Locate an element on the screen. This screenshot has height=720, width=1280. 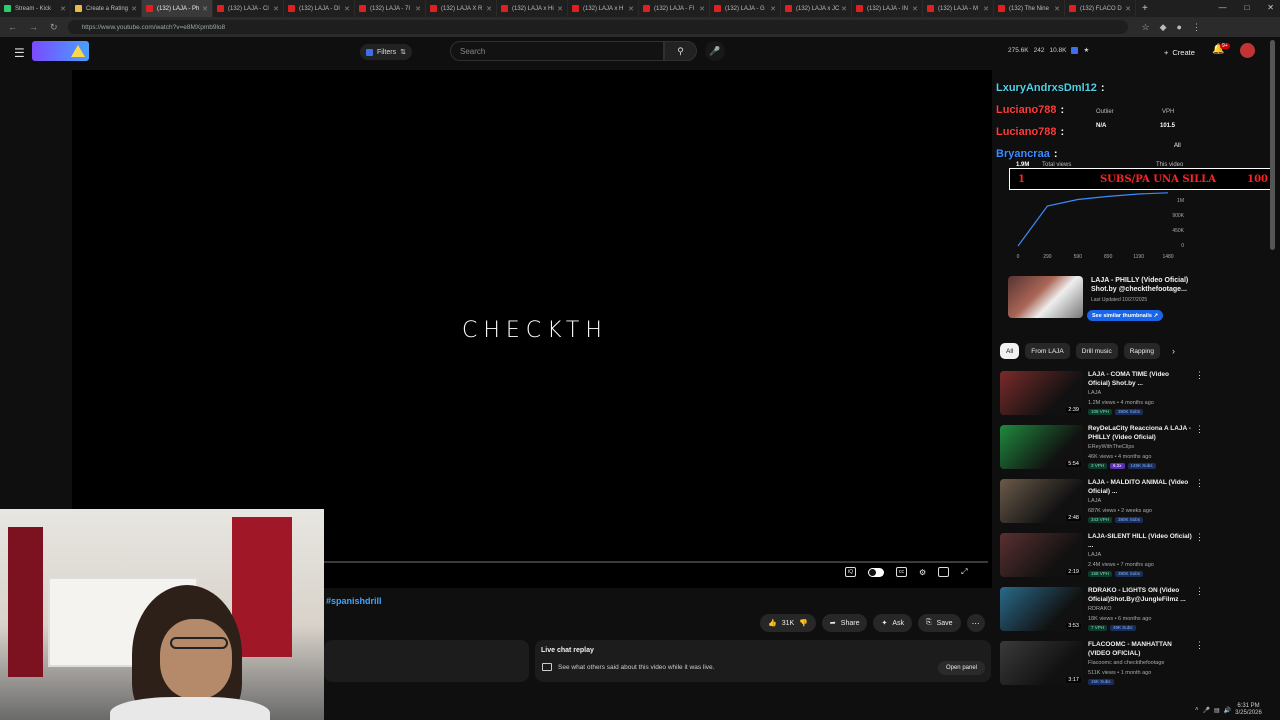
maximize-icon: □ is located at coordinates (1246, 7).